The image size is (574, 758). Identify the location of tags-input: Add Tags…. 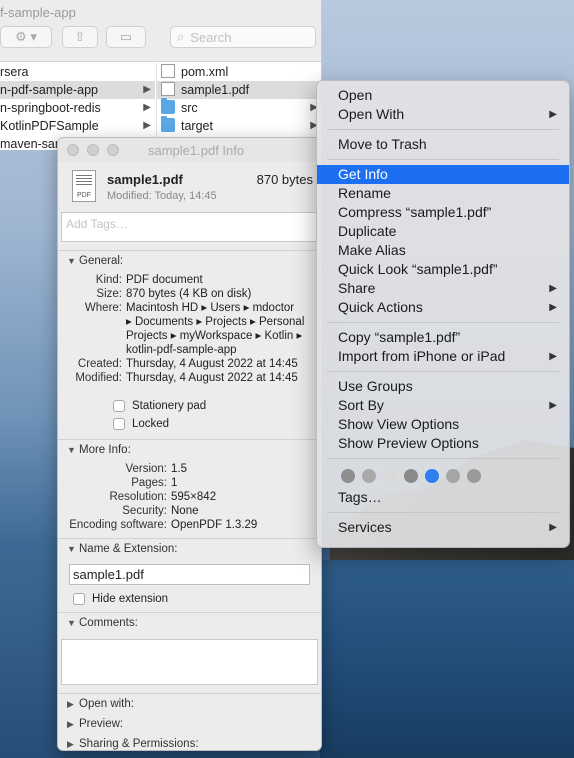
(189, 227).